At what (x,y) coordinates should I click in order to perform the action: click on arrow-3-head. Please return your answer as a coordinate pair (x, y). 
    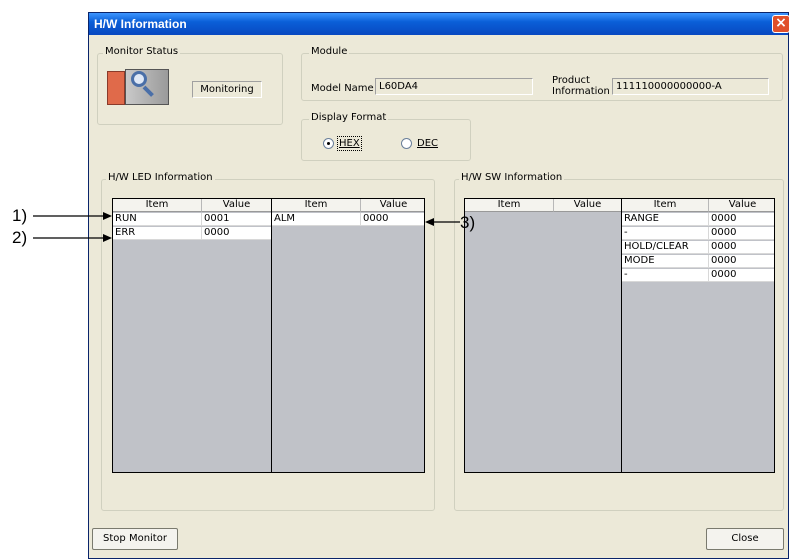
    Looking at the image, I should click on (429, 222).